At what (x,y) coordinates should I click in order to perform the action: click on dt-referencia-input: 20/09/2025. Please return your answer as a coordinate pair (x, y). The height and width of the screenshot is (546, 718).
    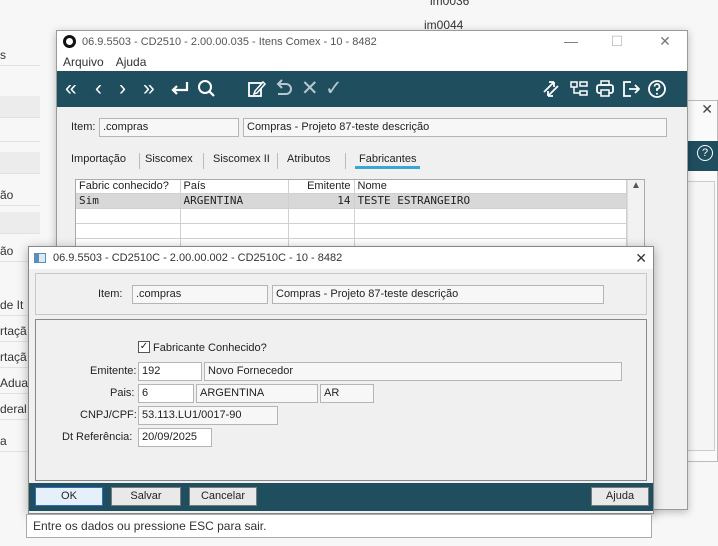
    Looking at the image, I should click on (175, 437).